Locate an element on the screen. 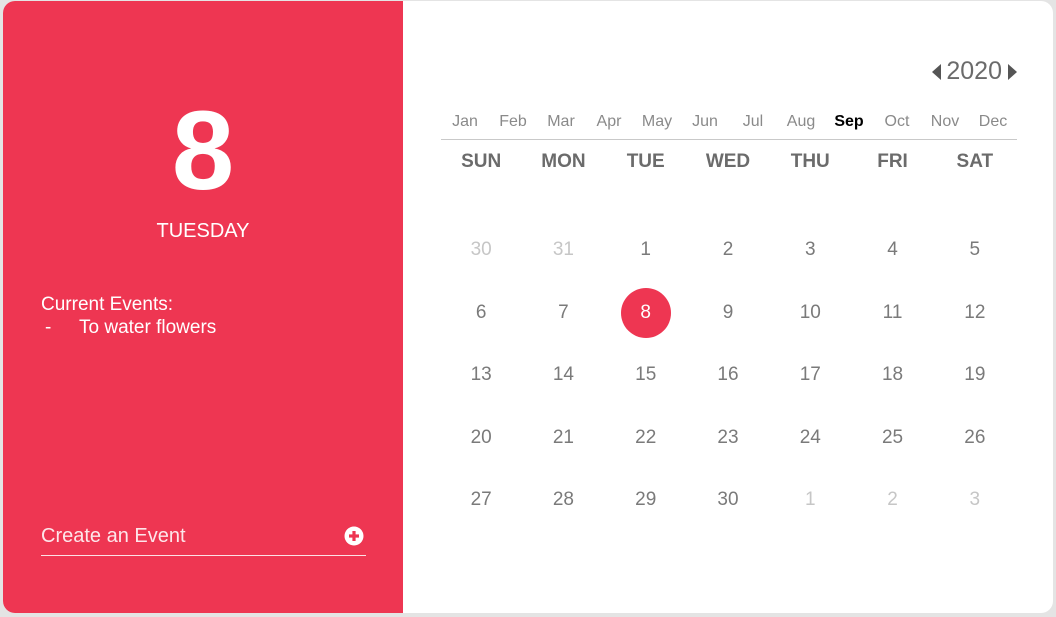  day-number: 5 is located at coordinates (975, 250).